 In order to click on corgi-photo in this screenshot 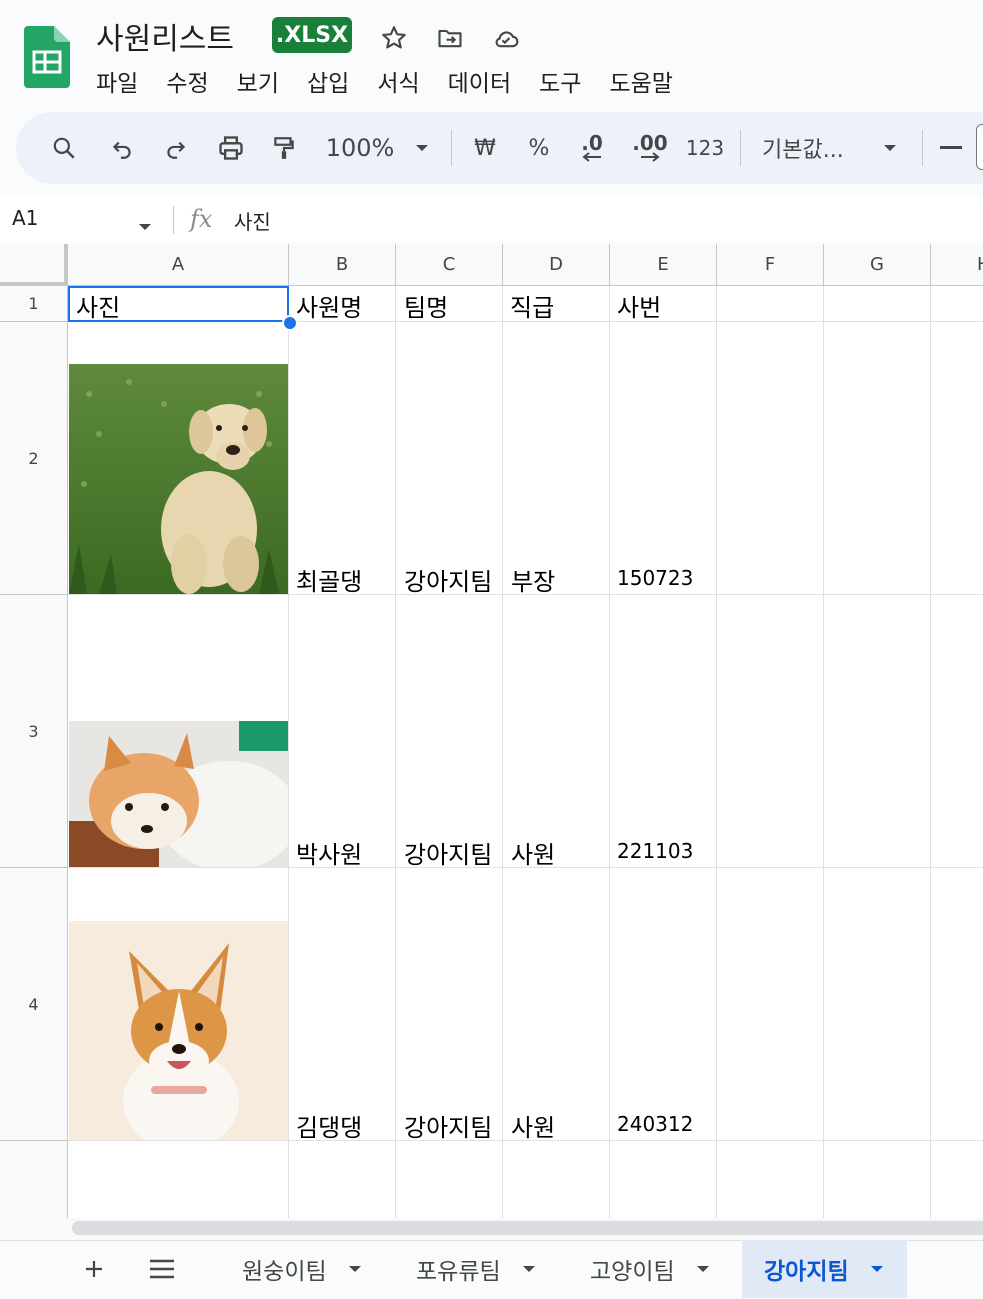, I will do `click(178, 1030)`.